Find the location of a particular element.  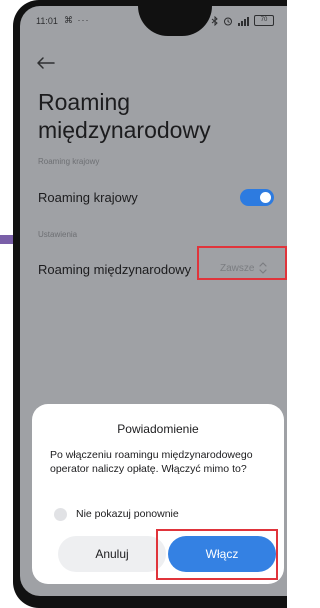

section-header-domestic: Roaming krajowy is located at coordinates (69, 161).